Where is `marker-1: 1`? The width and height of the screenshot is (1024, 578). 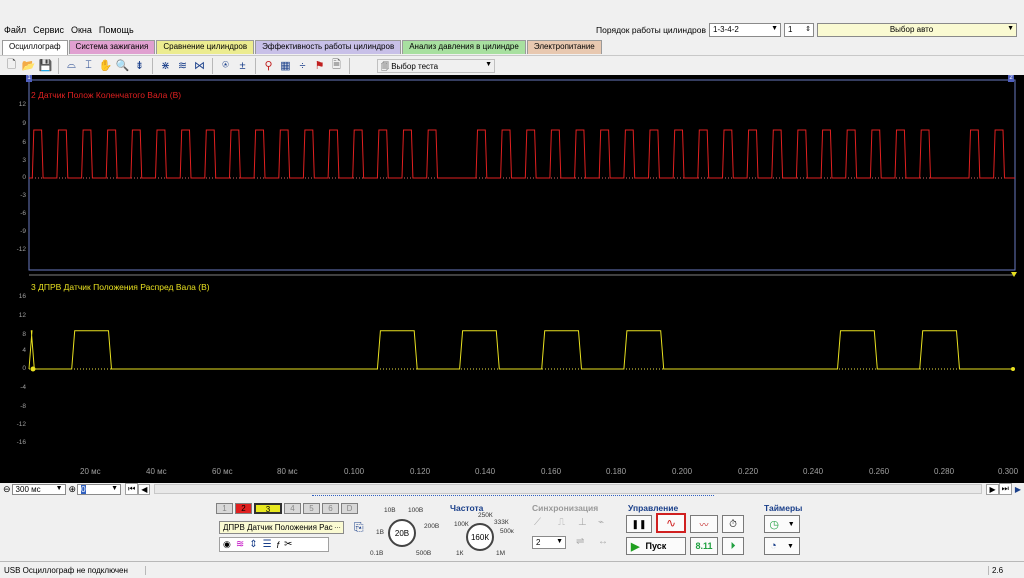
marker-1: 1 is located at coordinates (29, 78).